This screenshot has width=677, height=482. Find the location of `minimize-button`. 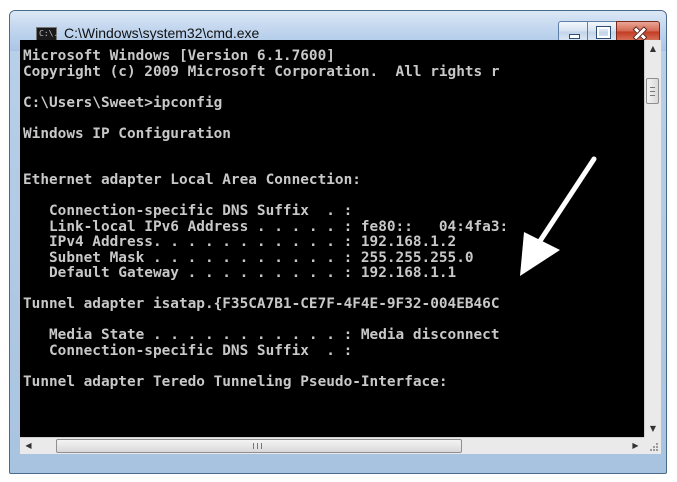

minimize-button is located at coordinates (573, 31).